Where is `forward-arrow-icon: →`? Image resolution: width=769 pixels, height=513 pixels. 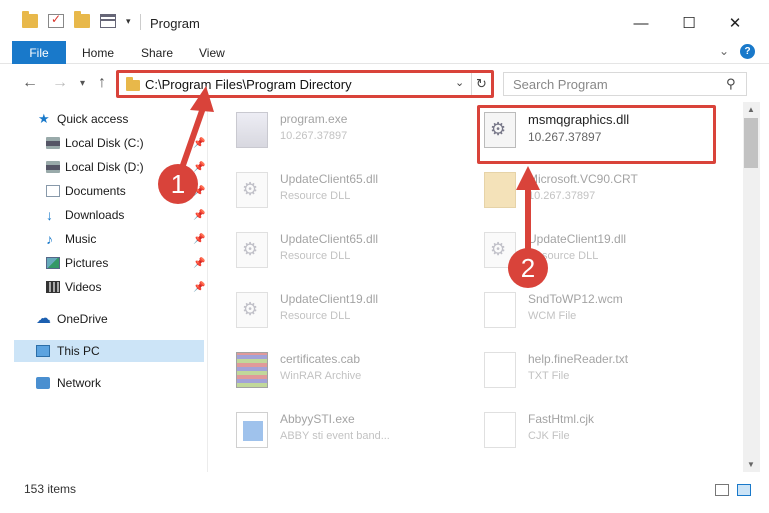
forward-arrow-icon: → is located at coordinates (60, 83).